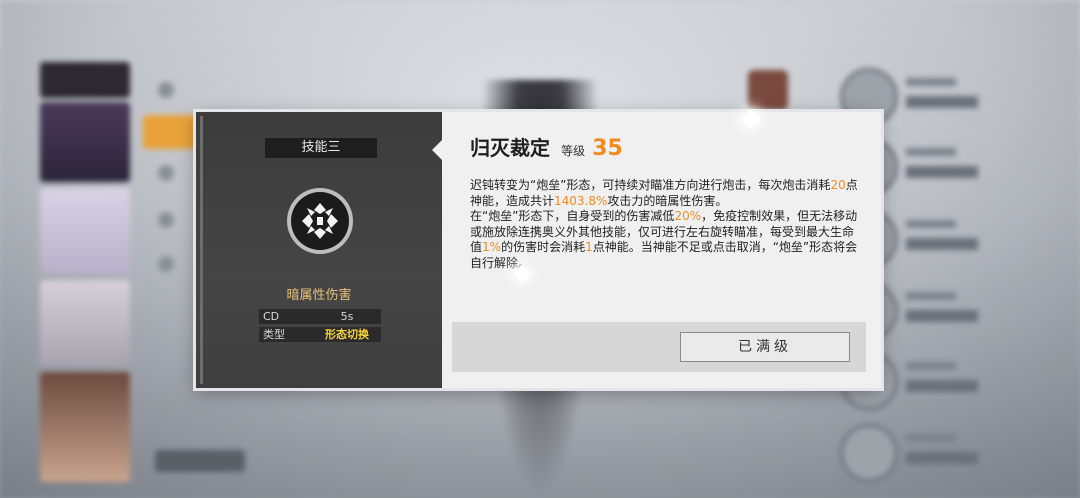 The width and height of the screenshot is (1080, 498). What do you see at coordinates (607, 148) in the screenshot?
I see `level-value: 35` at bounding box center [607, 148].